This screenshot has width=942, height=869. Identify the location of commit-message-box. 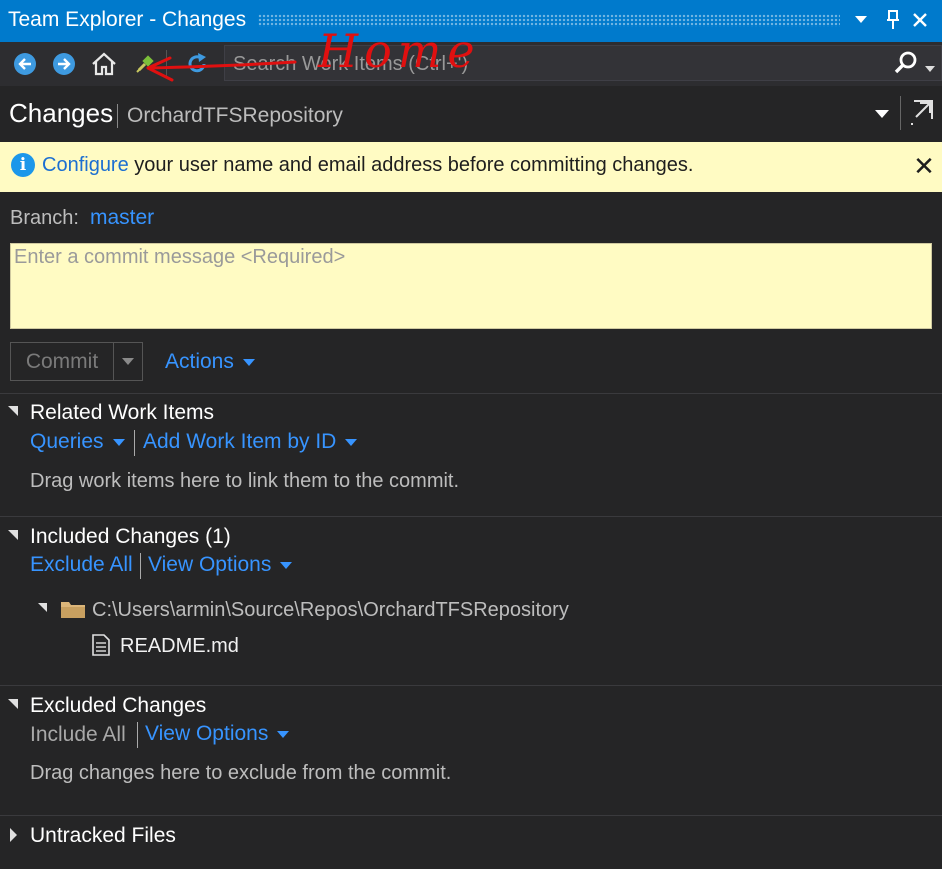
(471, 286).